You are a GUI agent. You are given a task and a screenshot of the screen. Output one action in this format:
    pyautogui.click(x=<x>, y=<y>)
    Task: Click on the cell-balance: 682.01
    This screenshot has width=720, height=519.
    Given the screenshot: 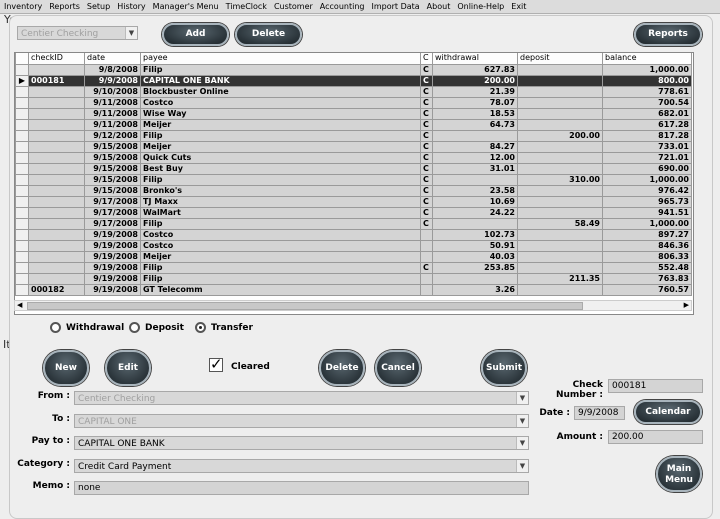 What is the action you would take?
    pyautogui.click(x=647, y=113)
    